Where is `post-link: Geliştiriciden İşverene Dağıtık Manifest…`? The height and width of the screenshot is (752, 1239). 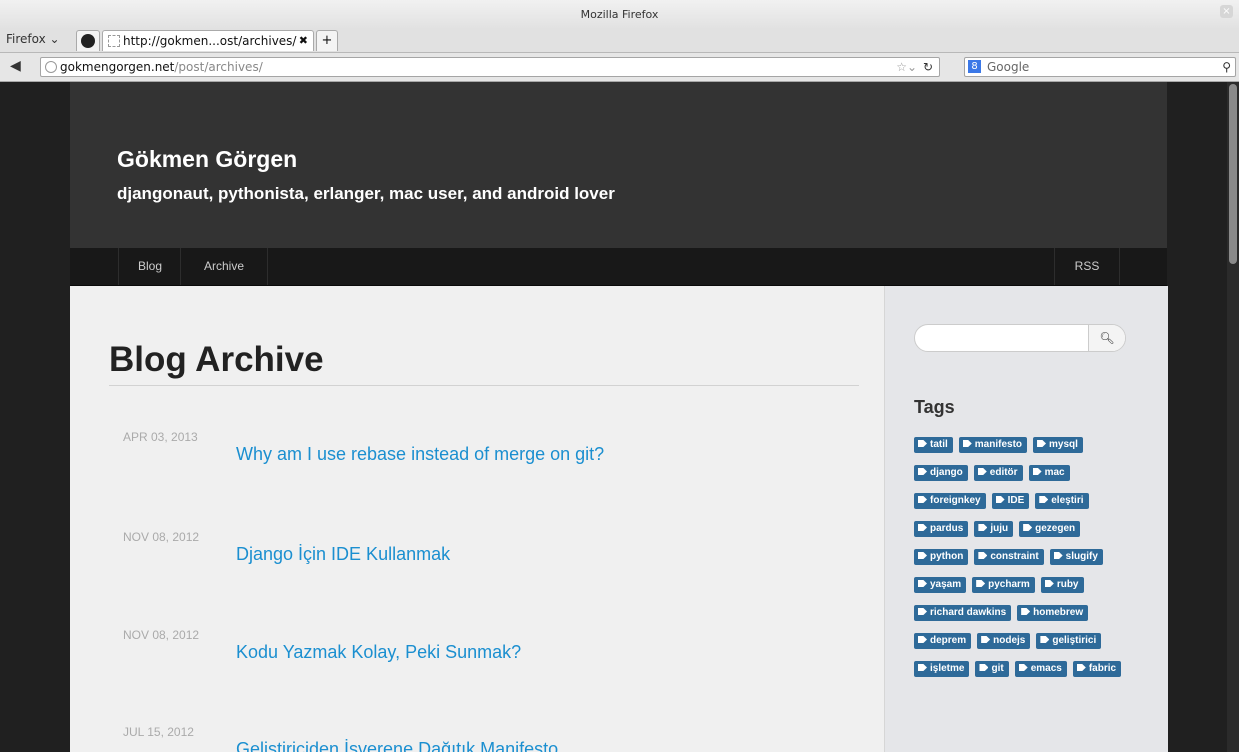
post-link: Geliştiriciden İşverene Dağıtık Manifest… is located at coordinates (397, 745).